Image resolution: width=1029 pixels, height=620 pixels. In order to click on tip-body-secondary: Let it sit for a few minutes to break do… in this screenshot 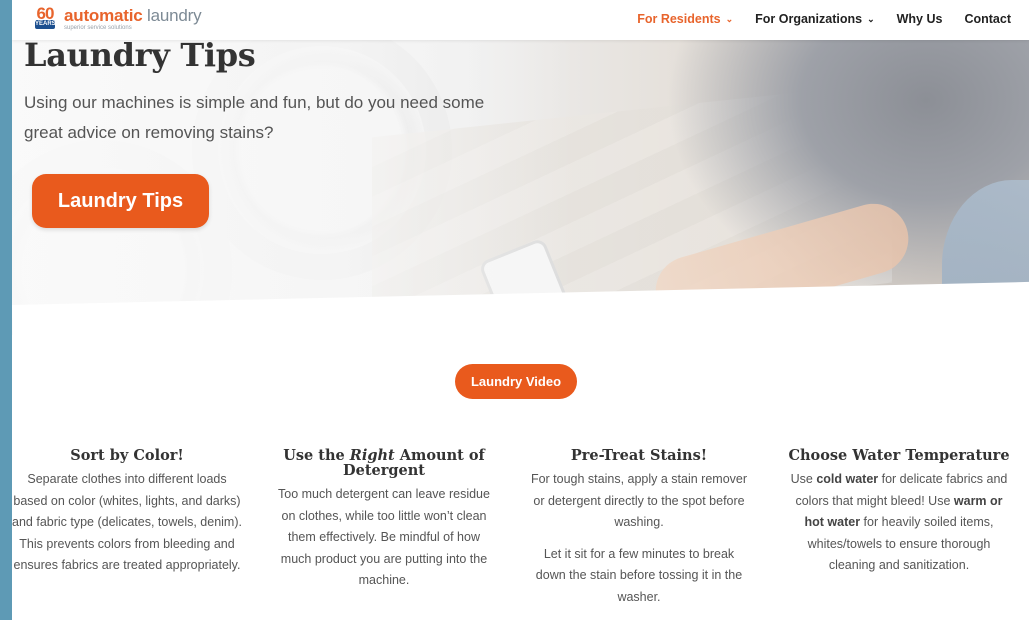, I will do `click(639, 575)`.